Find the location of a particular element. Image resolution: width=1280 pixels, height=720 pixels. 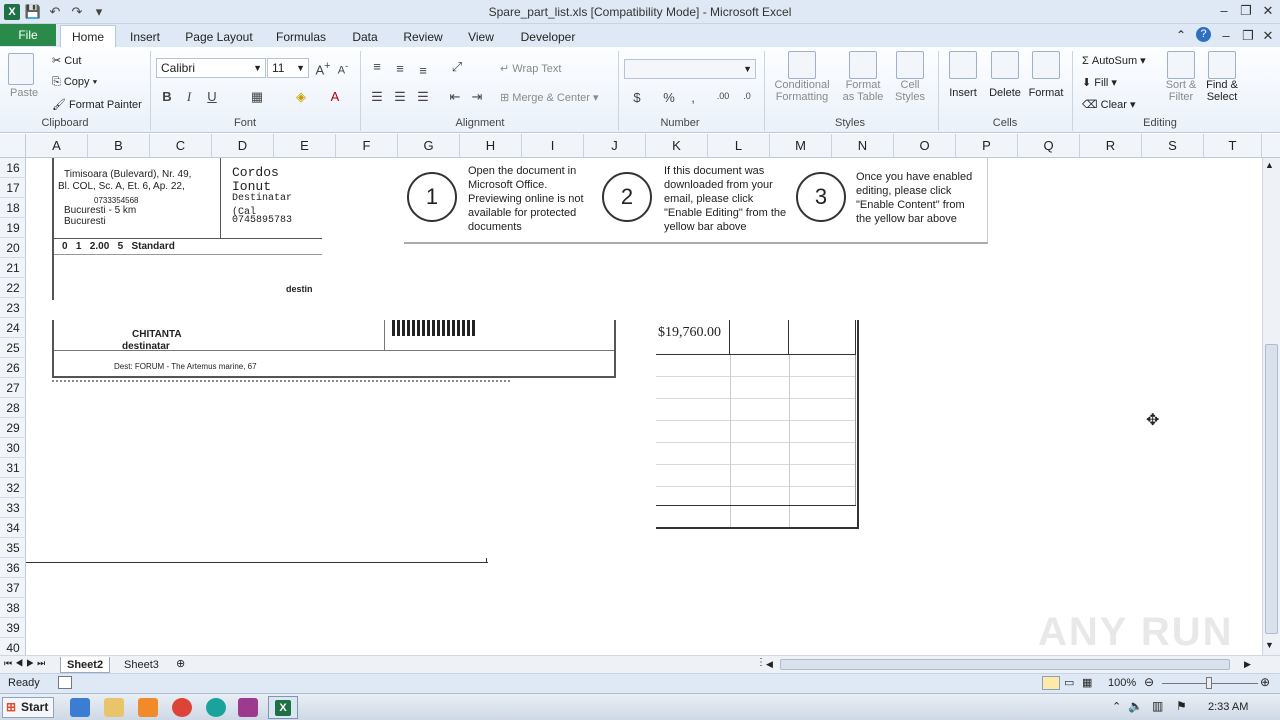

start-button: ⊞ Start is located at coordinates (28, 707).